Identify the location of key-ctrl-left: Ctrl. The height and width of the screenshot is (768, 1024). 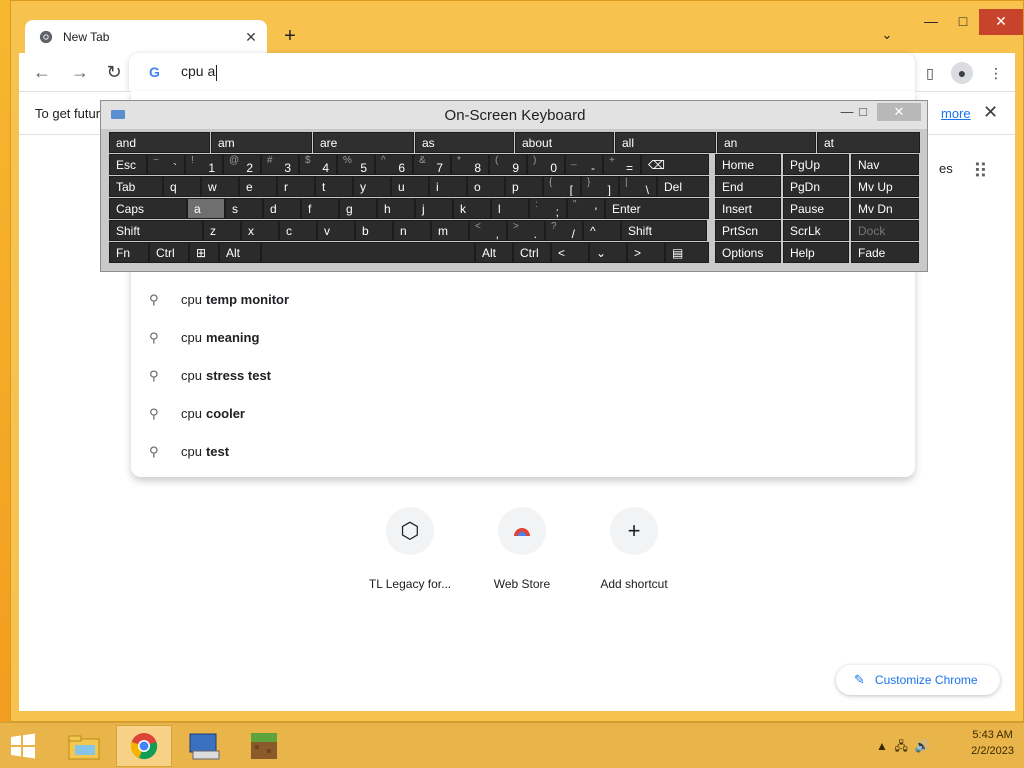
(169, 252).